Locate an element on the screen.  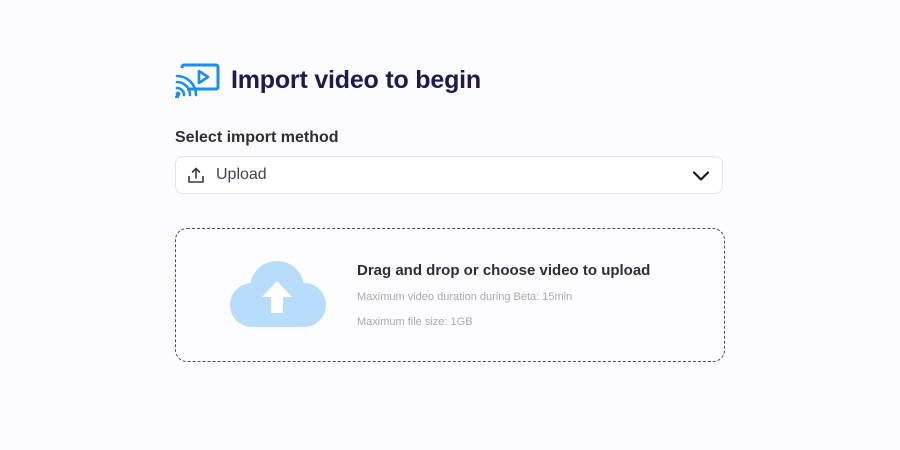
upload-icon is located at coordinates (196, 175).